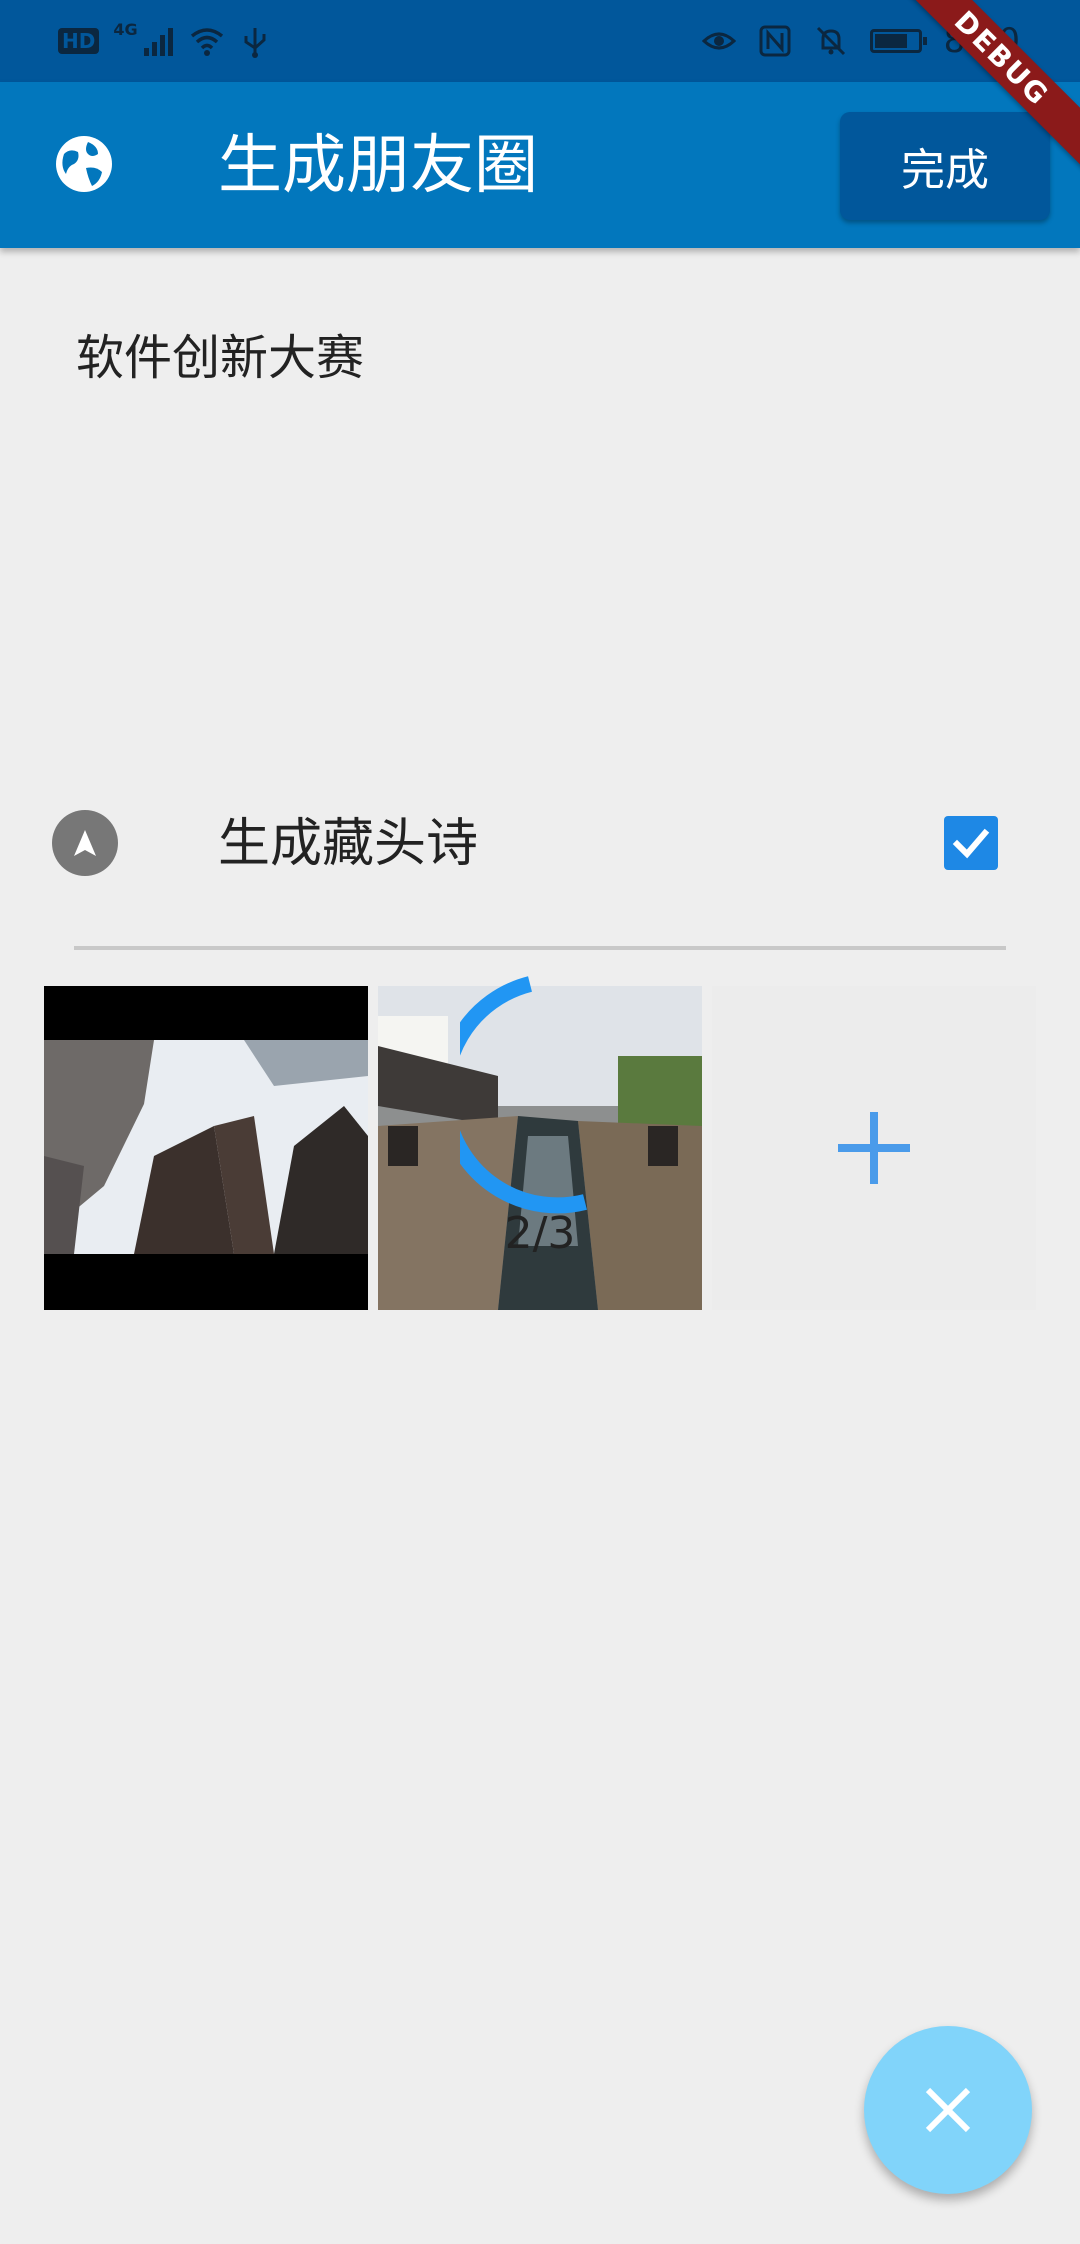 Image resolution: width=1080 pixels, height=2244 pixels. I want to click on acrostic-checkbox, so click(971, 843).